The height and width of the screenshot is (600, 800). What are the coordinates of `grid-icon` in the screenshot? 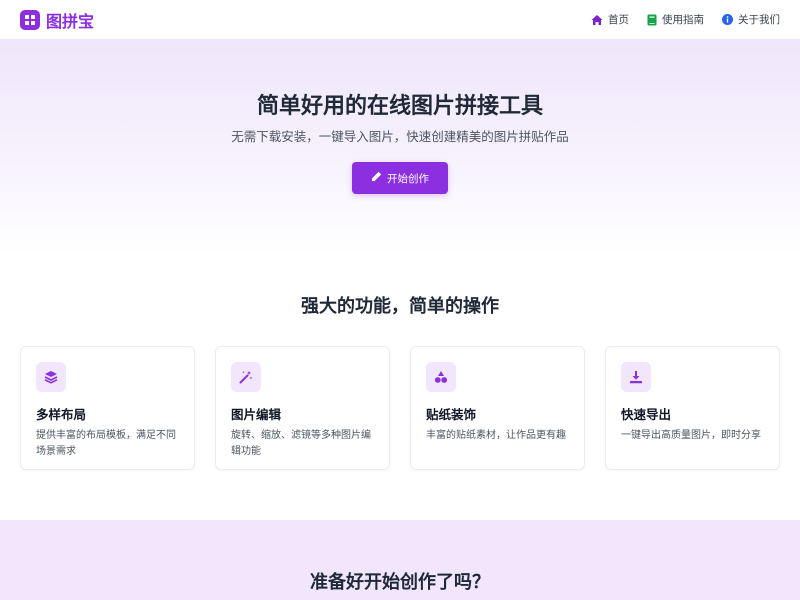 It's located at (30, 19).